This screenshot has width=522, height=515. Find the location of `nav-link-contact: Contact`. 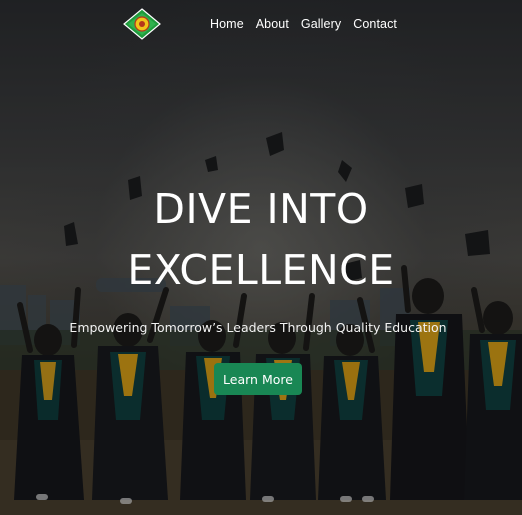

nav-link-contact: Contact is located at coordinates (375, 24).